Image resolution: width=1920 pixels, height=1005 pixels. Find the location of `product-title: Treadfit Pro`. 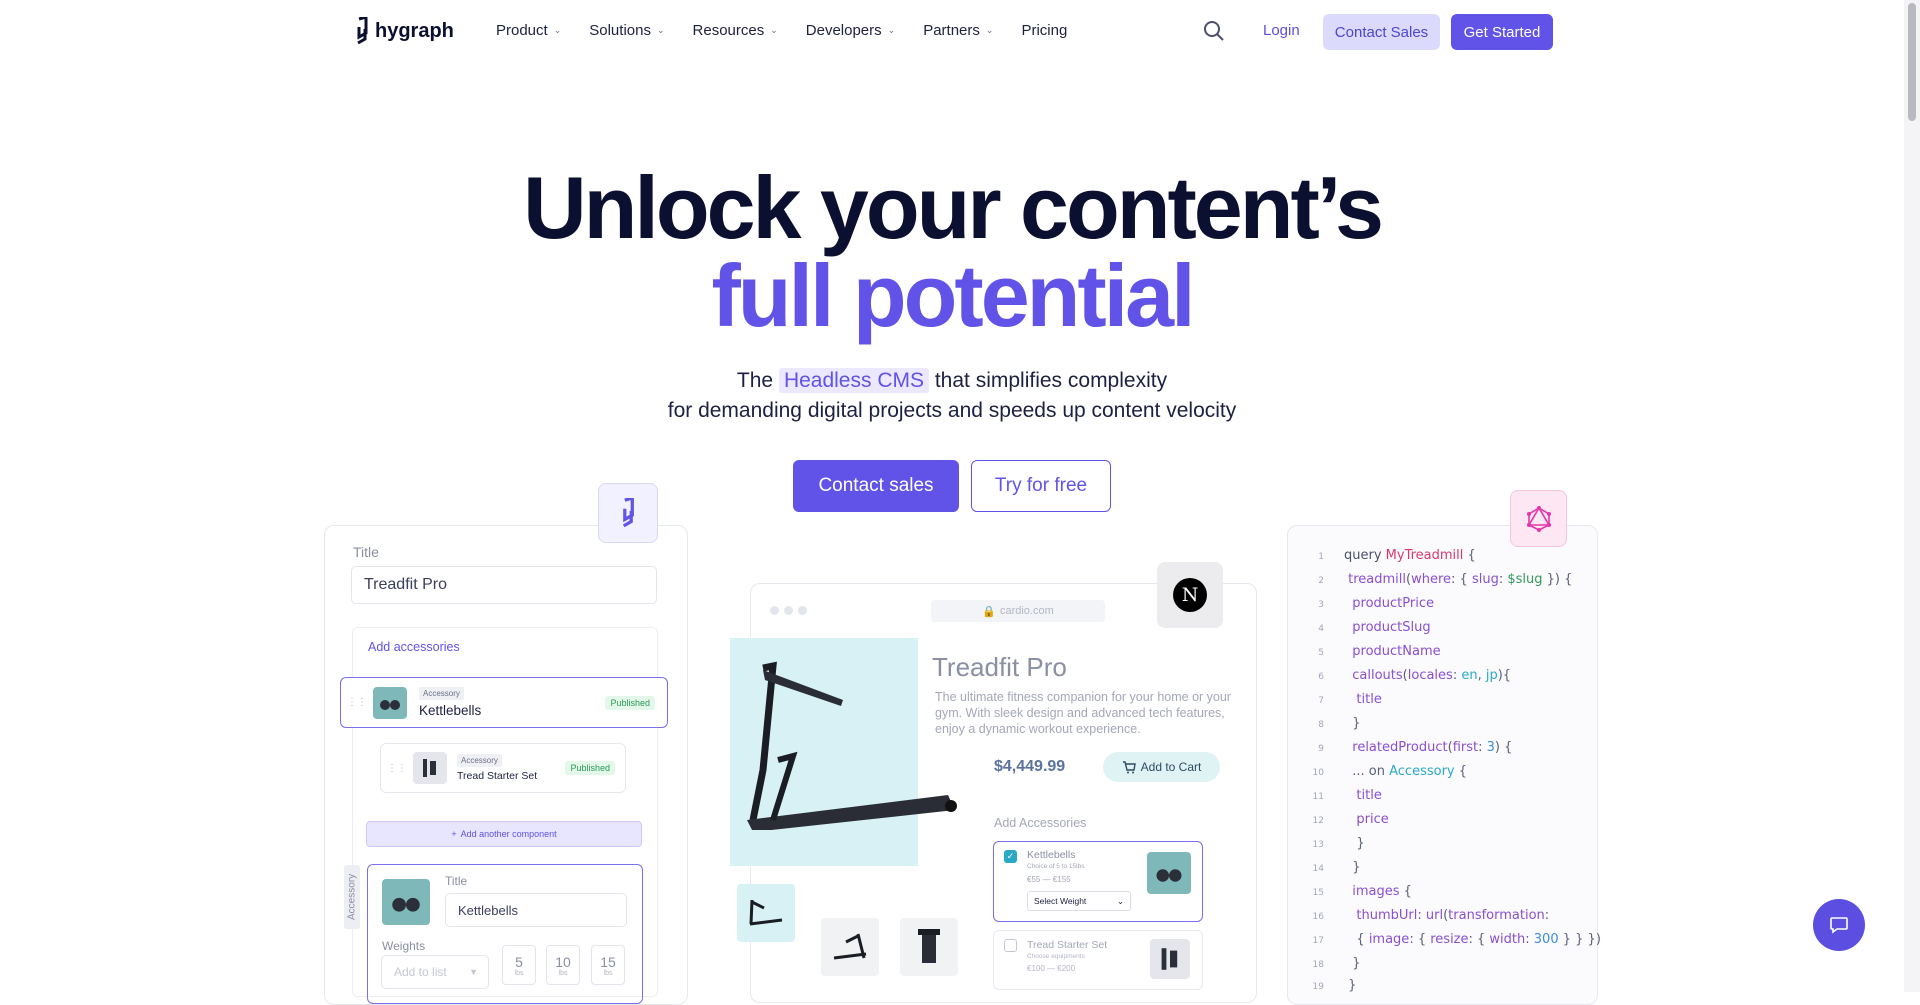

product-title: Treadfit Pro is located at coordinates (999, 667).